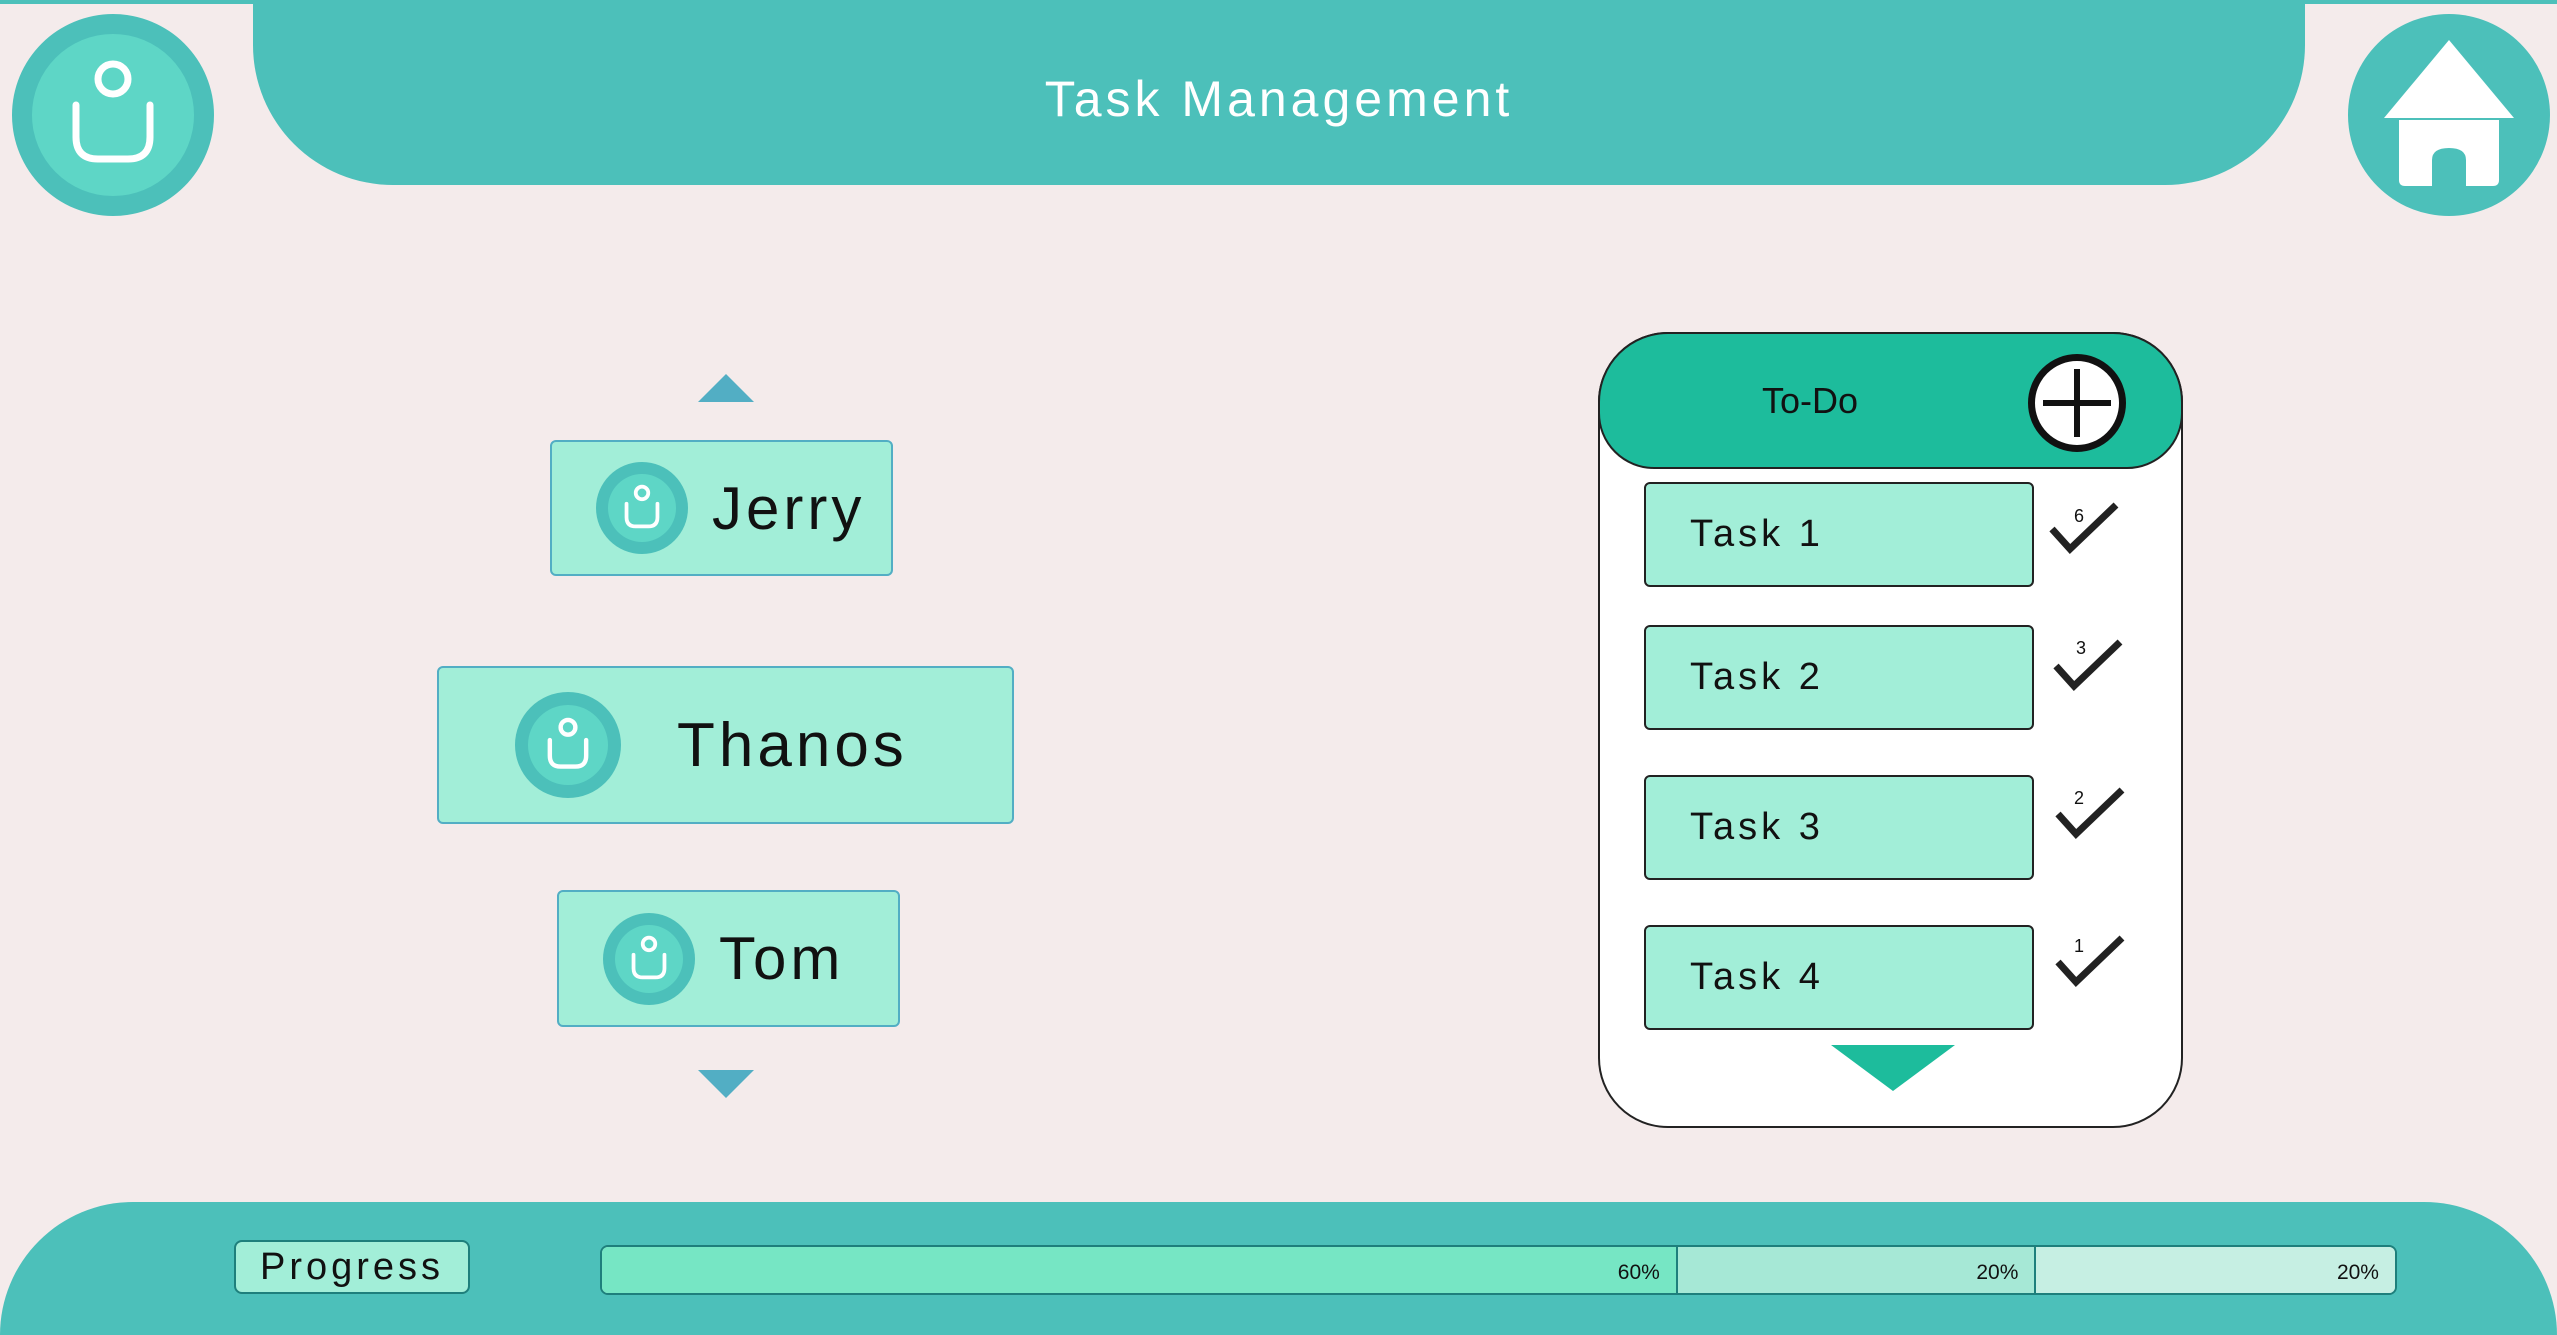 This screenshot has height=1335, width=2557. I want to click on progress-segment-label: 60%, so click(1638, 1272).